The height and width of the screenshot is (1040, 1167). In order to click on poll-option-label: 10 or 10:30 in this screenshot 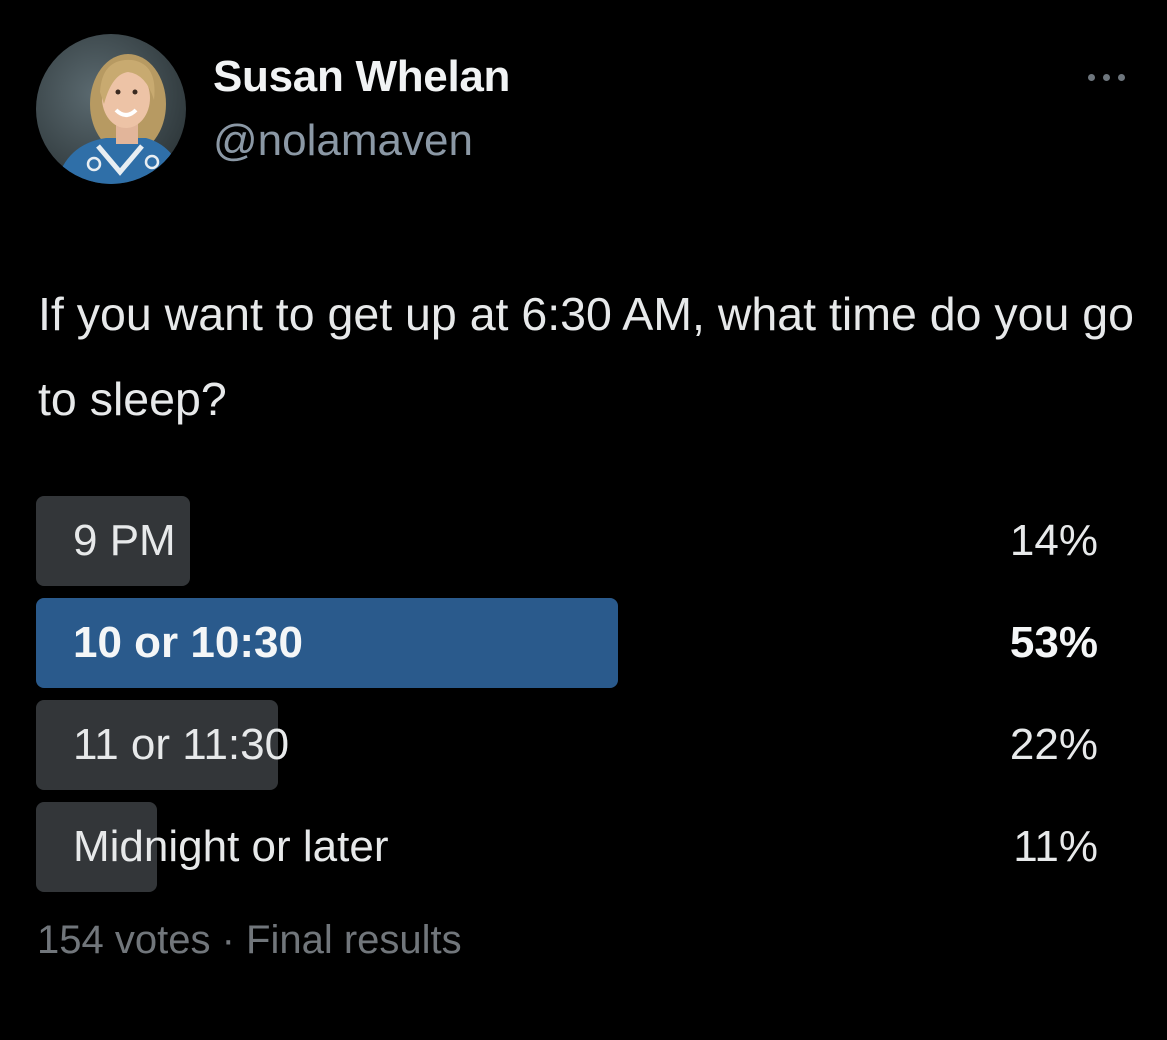, I will do `click(188, 642)`.